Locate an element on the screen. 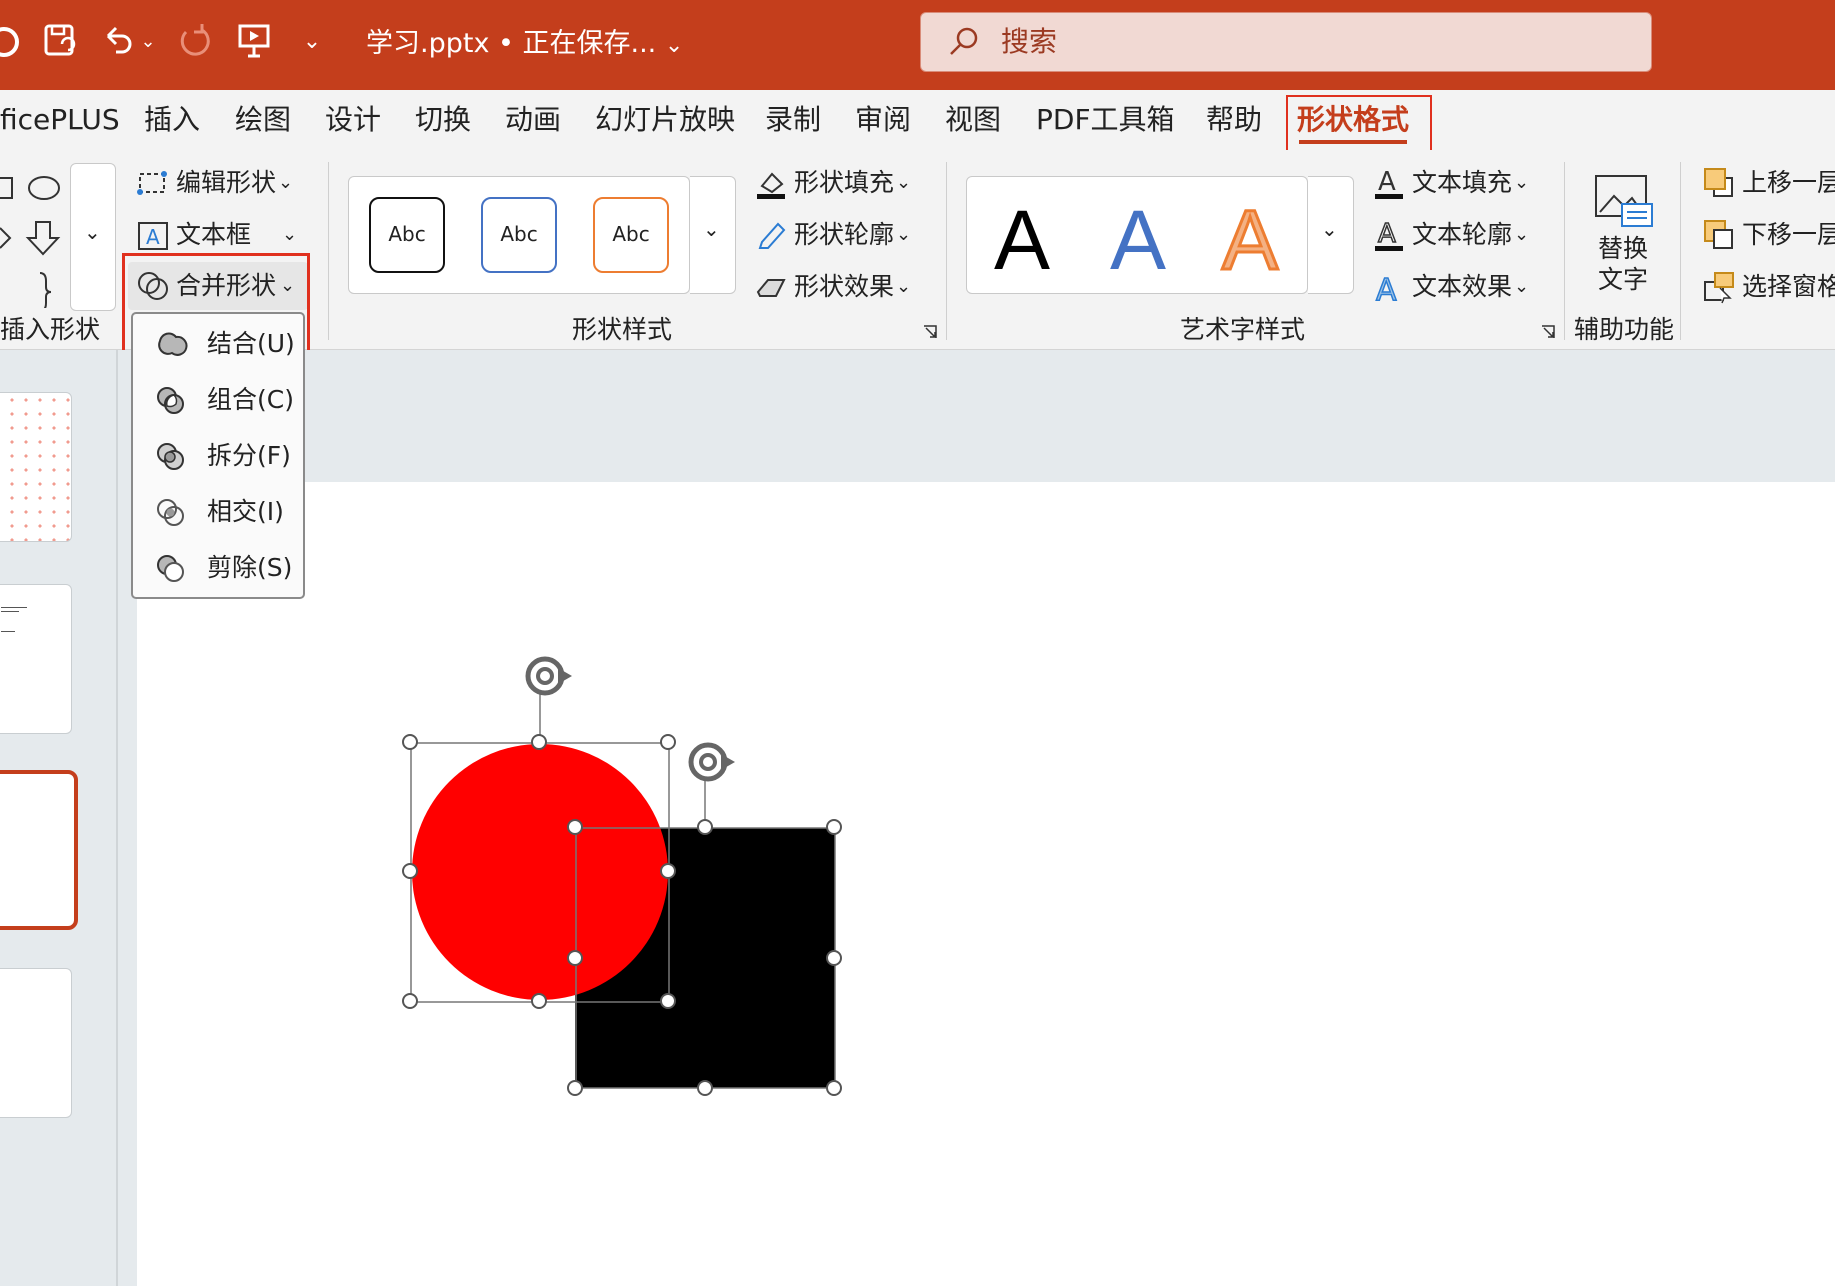  send-backward-button: 下移一层 is located at coordinates (1788, 235).